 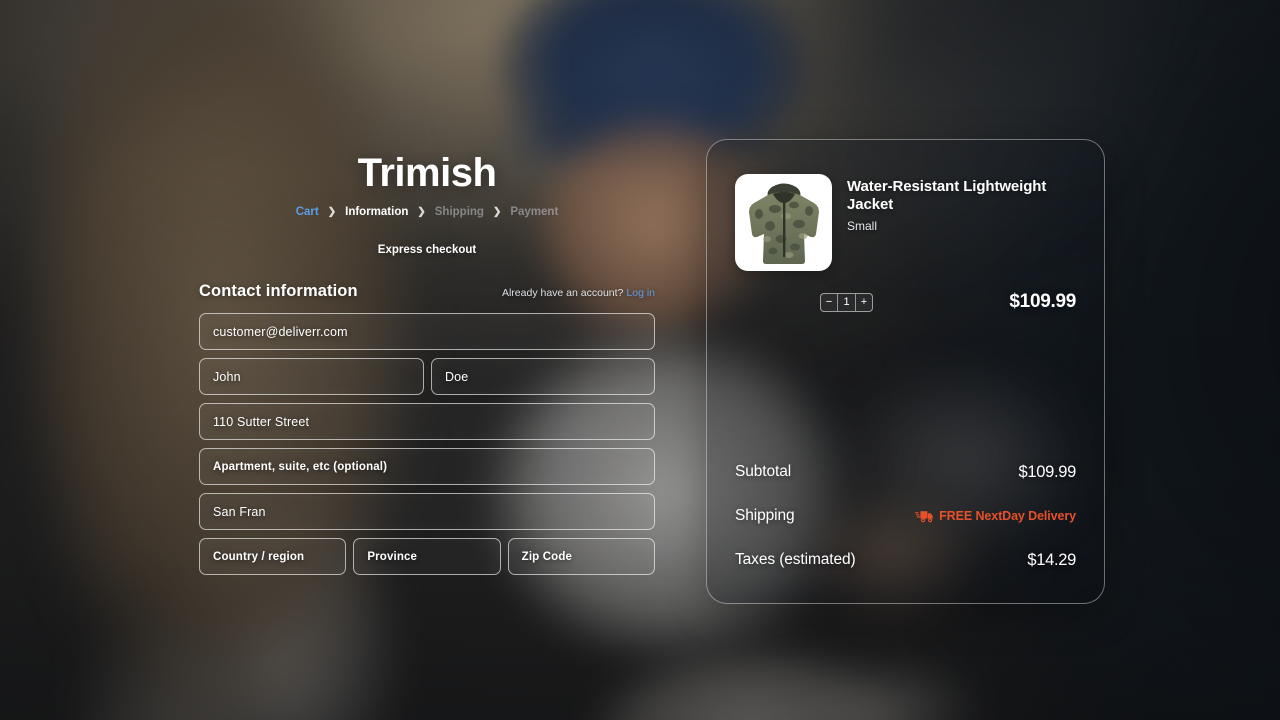 I want to click on breadcrumb: Cart ❯ Information ❯ Shipping ❯ Payment, so click(x=427, y=212).